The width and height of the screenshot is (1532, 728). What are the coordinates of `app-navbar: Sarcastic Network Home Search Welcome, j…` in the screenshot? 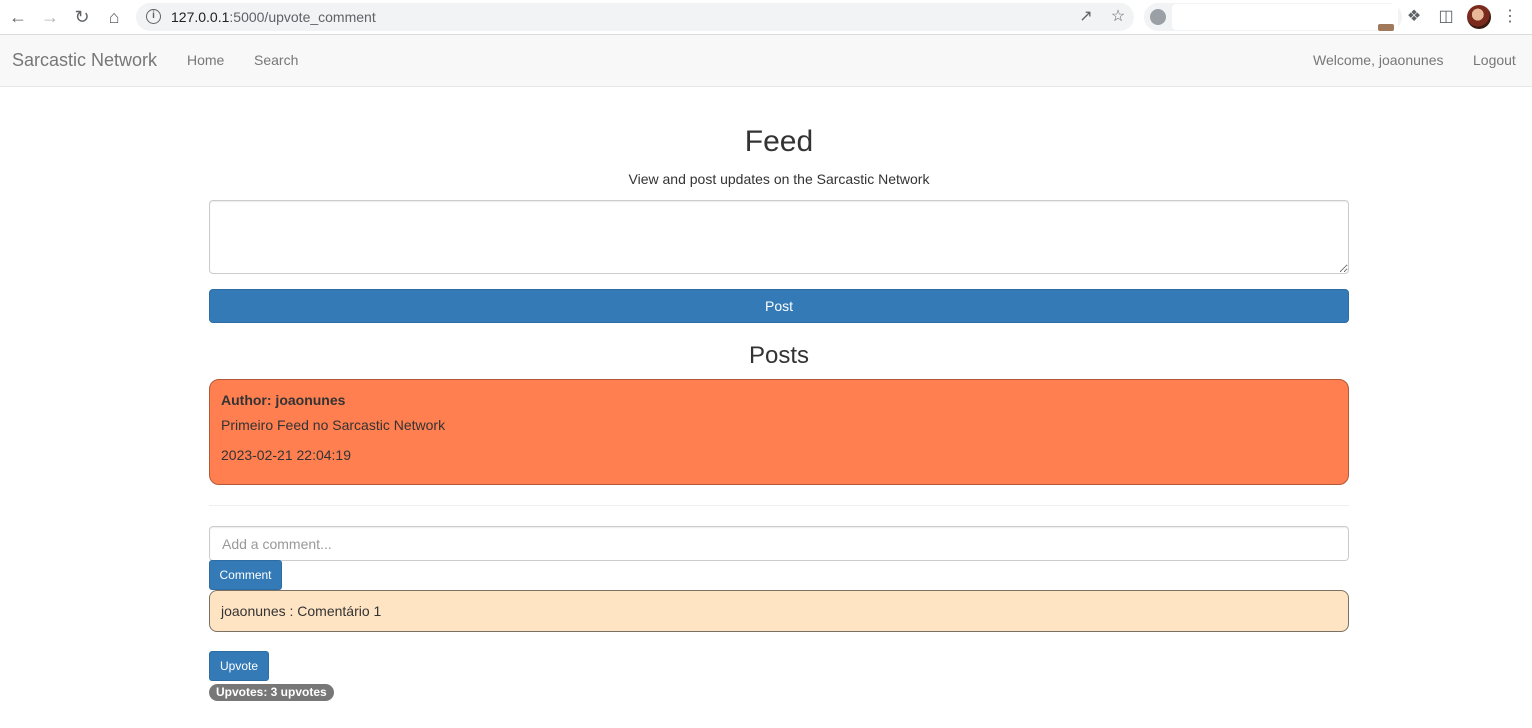 It's located at (766, 61).